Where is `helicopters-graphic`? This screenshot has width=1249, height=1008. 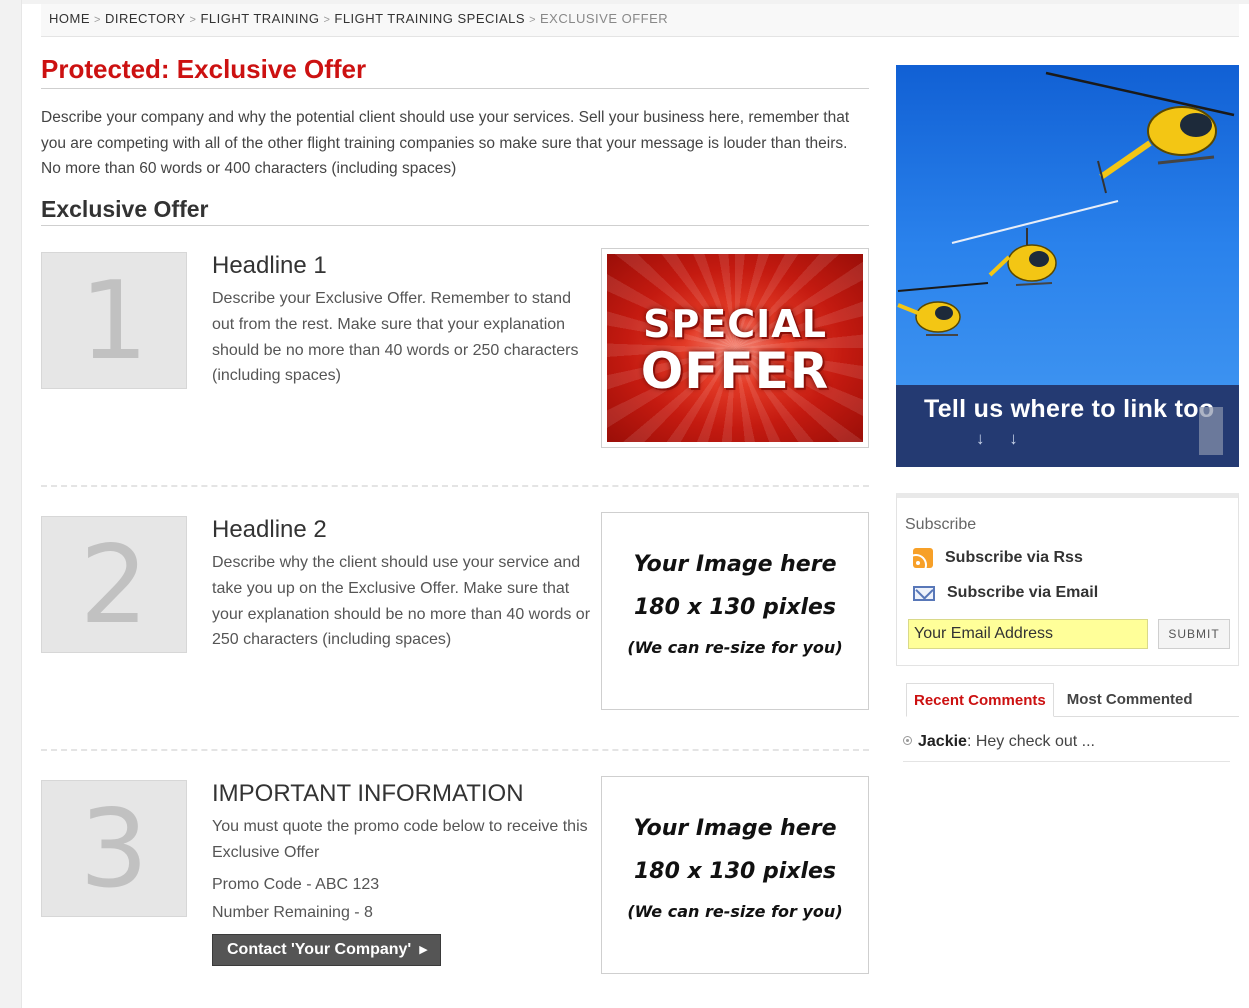
helicopters-graphic is located at coordinates (1066, 203).